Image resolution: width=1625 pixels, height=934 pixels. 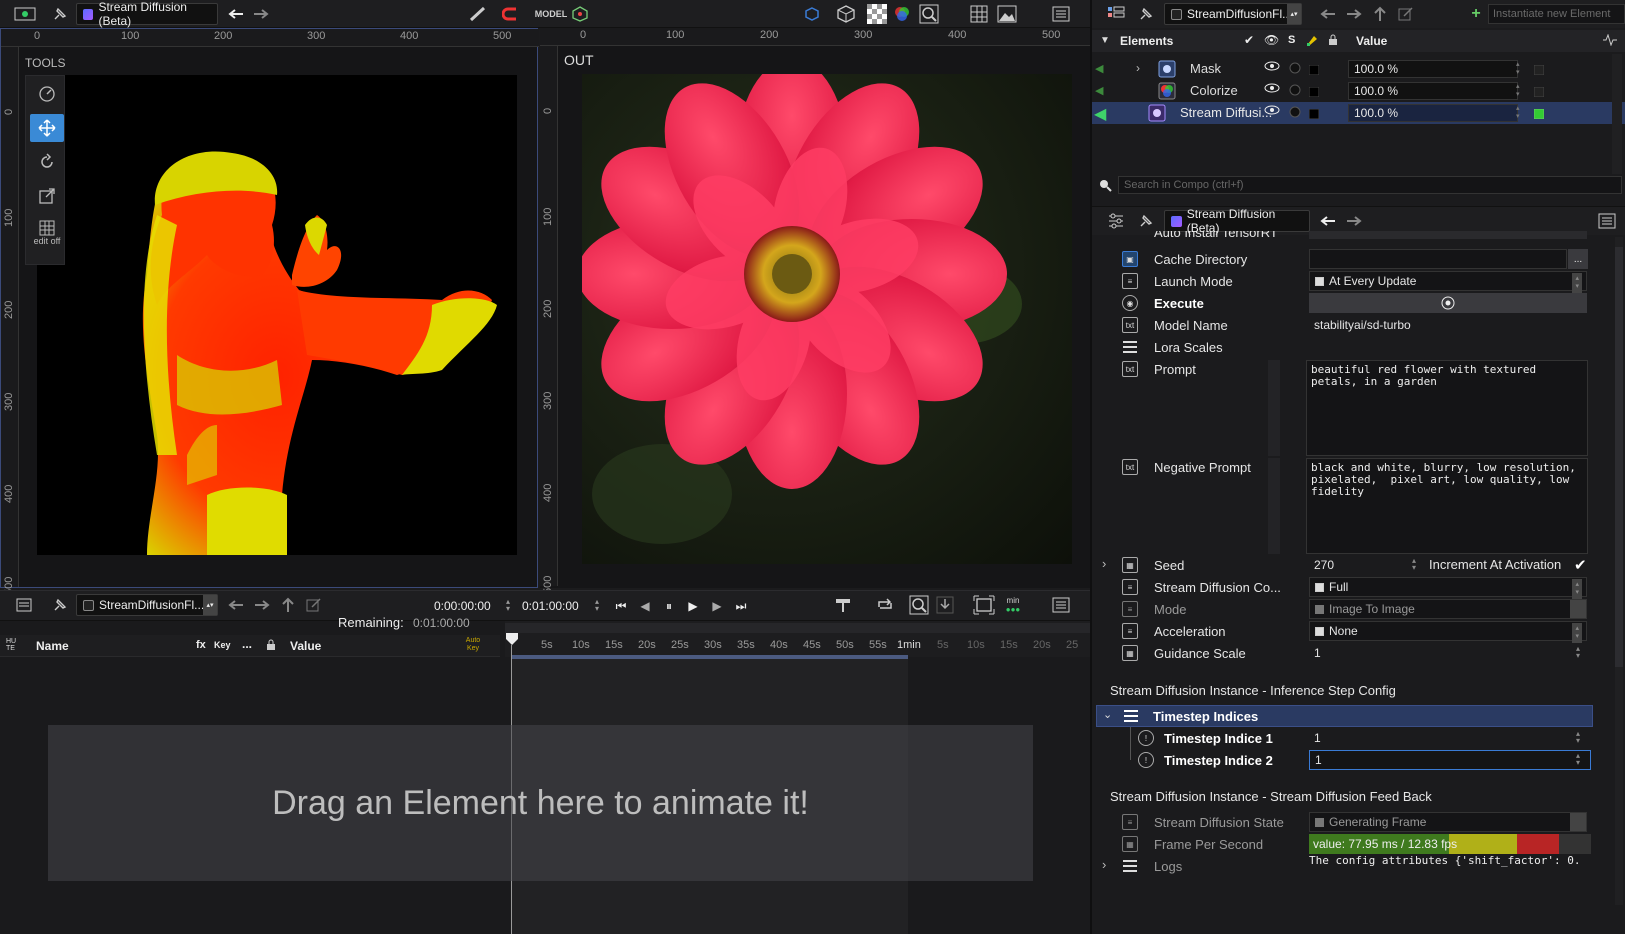 I want to click on element-row-colorize: ◀ Colorize 100.0 % ▴ ▾, so click(x=1358, y=91).